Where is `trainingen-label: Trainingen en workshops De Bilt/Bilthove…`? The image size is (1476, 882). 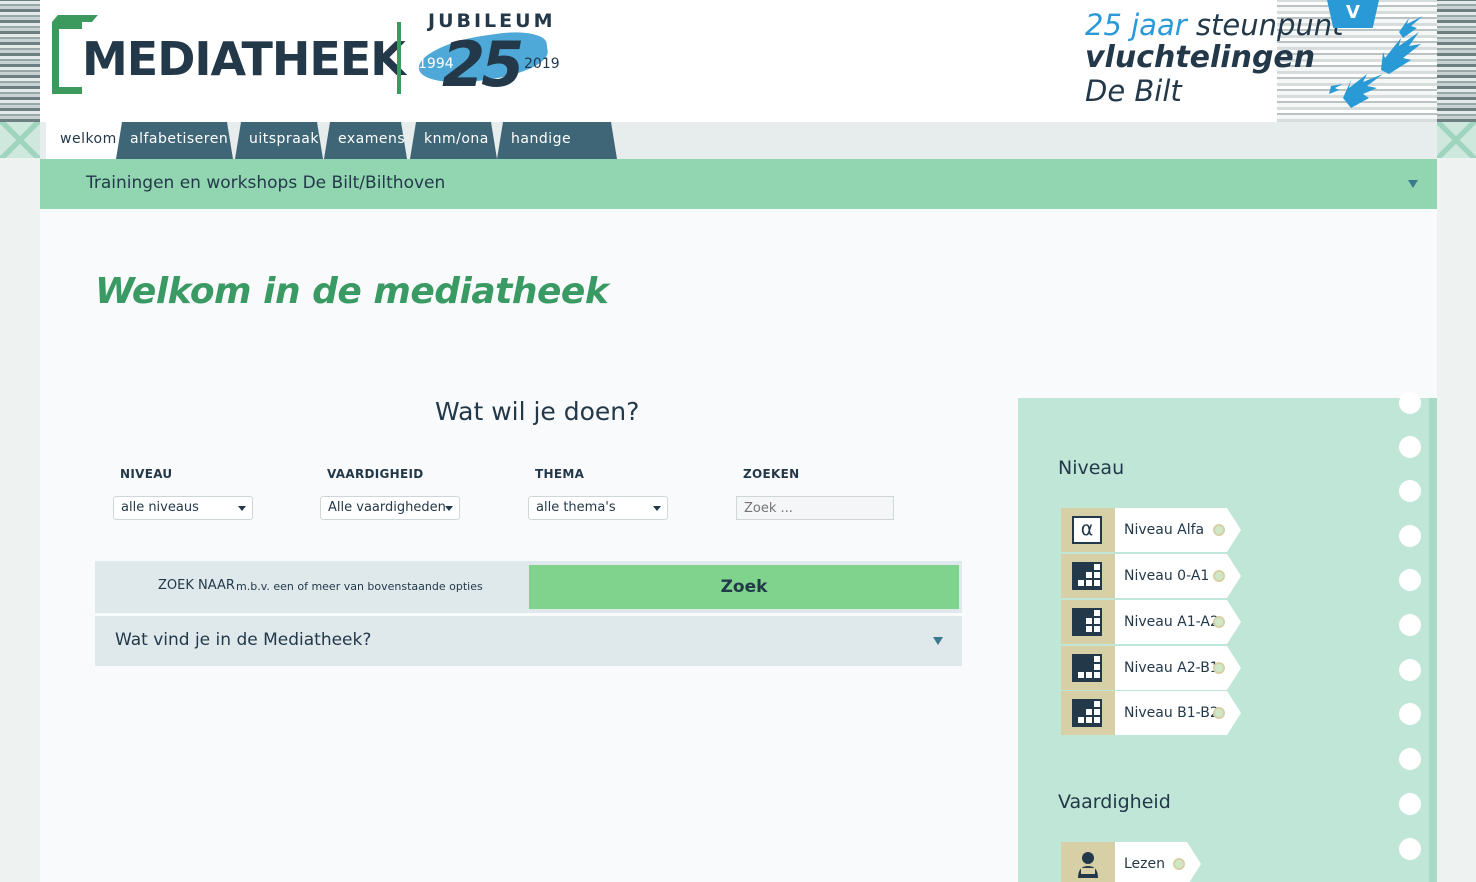 trainingen-label: Trainingen en workshops De Bilt/Bilthove… is located at coordinates (266, 183).